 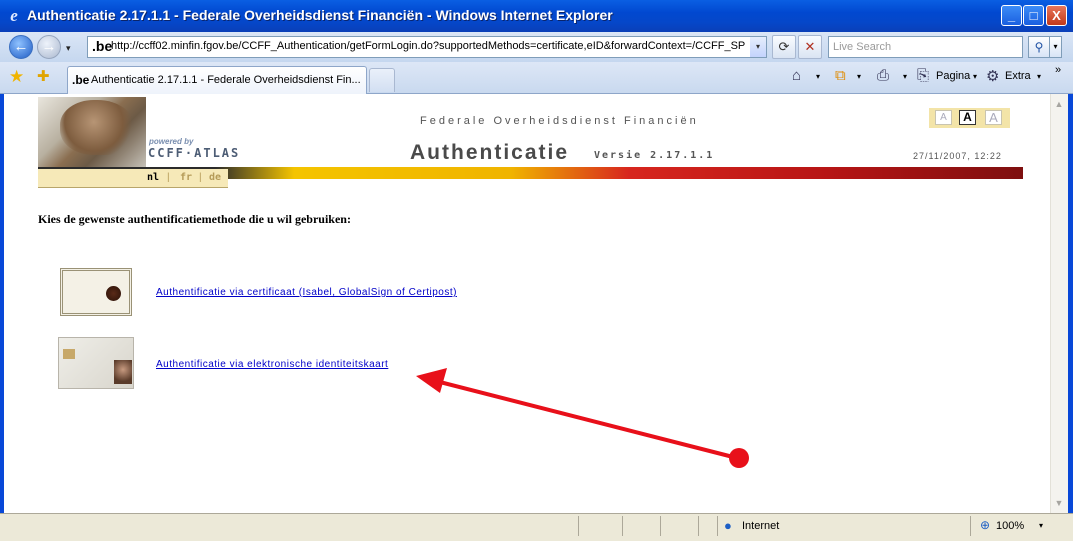 I want to click on scroll-down-icon: ▼, so click(x=1059, y=503).